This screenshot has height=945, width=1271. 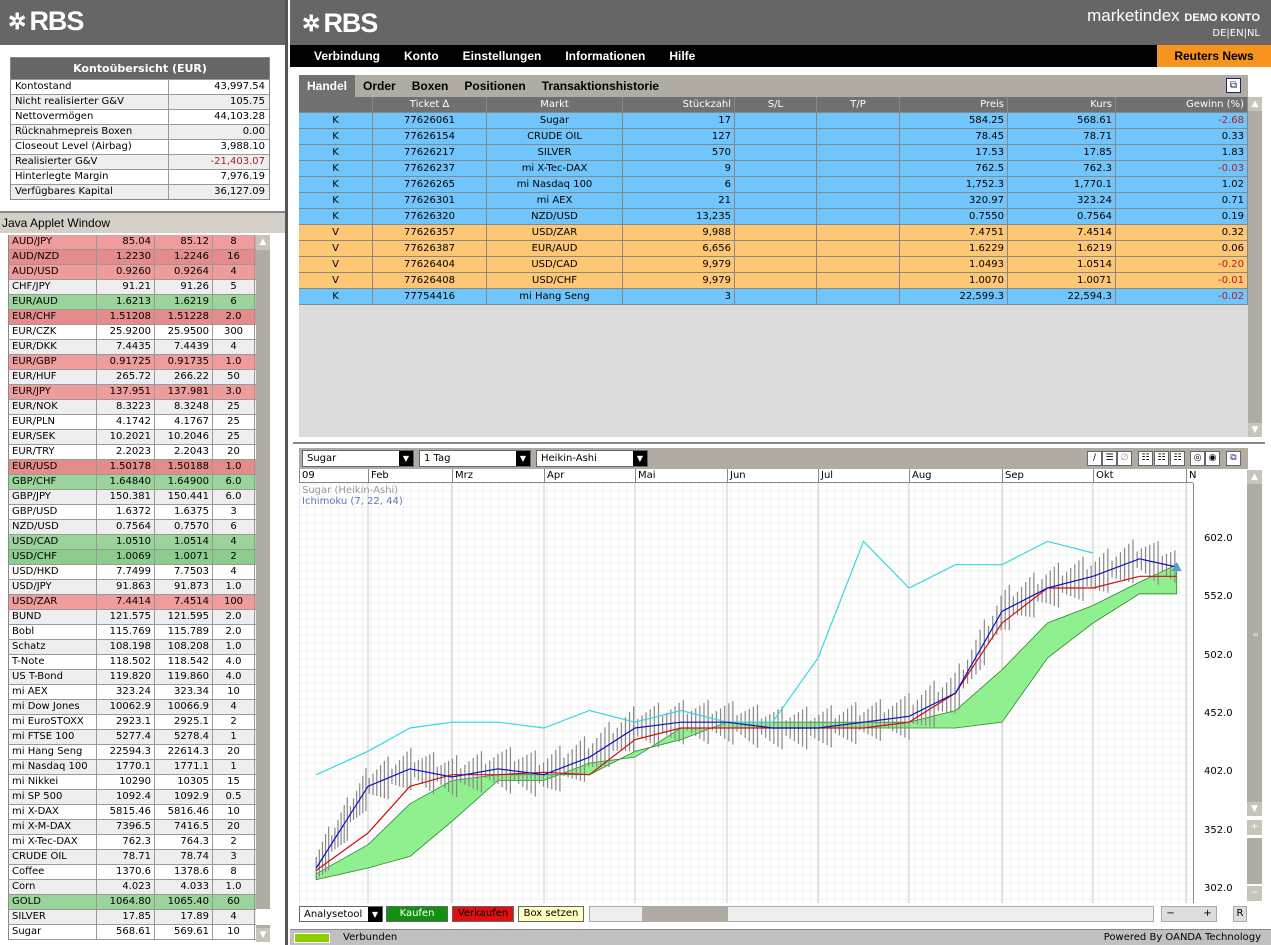 I want to click on bid-price: 762.3, so click(x=126, y=842).